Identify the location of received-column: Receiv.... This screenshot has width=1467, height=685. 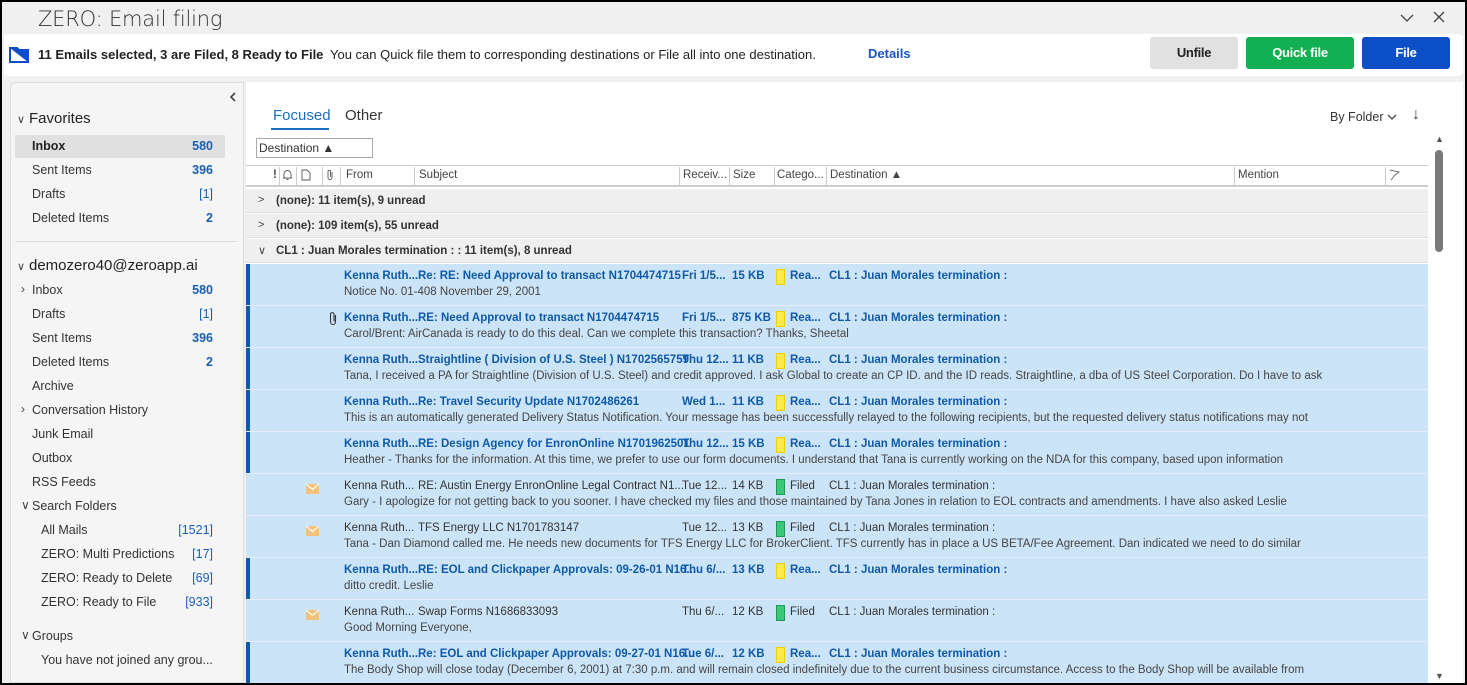
(705, 175).